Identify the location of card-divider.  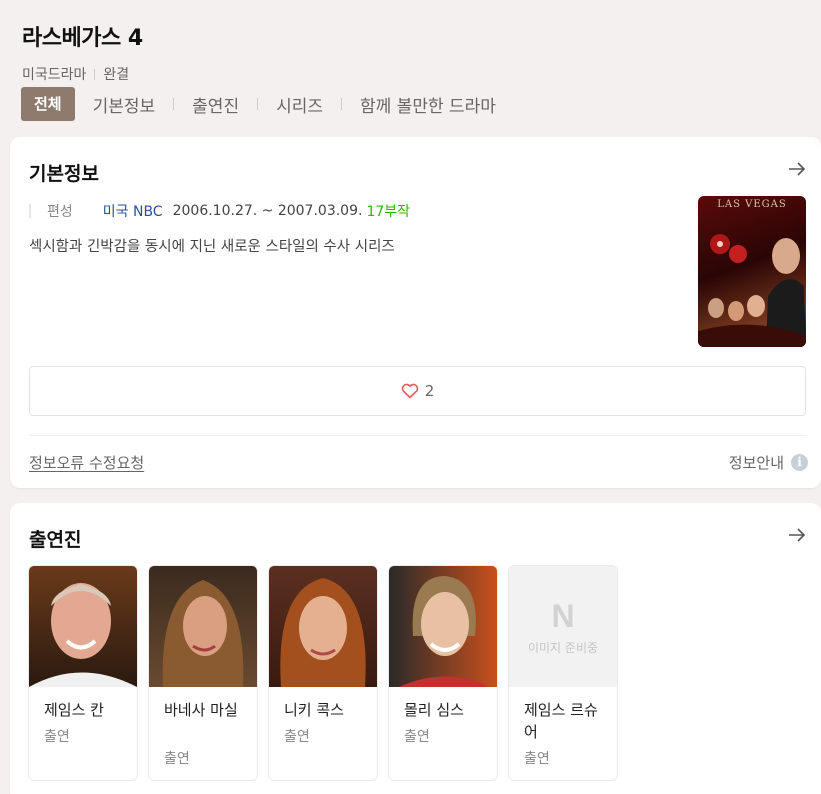
(417, 435).